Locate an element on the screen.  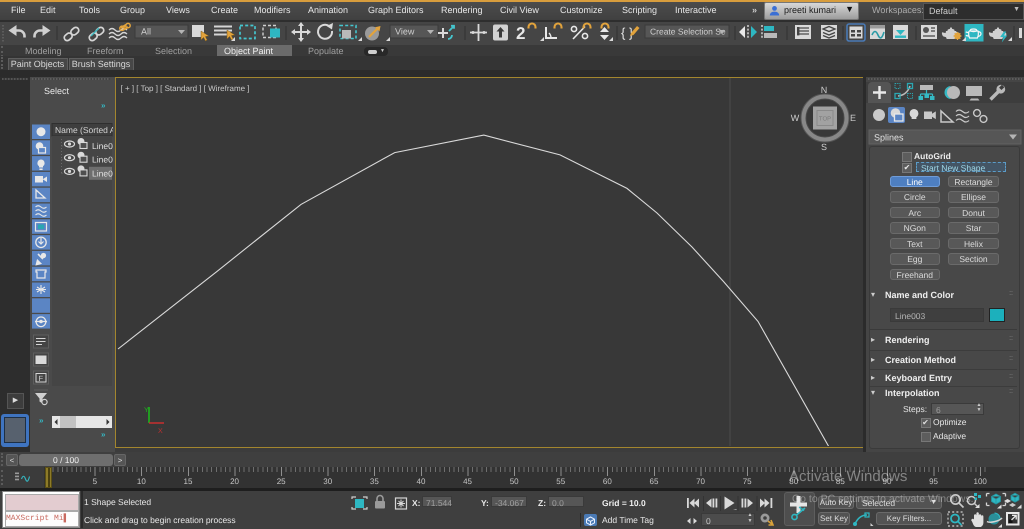
svg-text: N is located at coordinates (823, 90).